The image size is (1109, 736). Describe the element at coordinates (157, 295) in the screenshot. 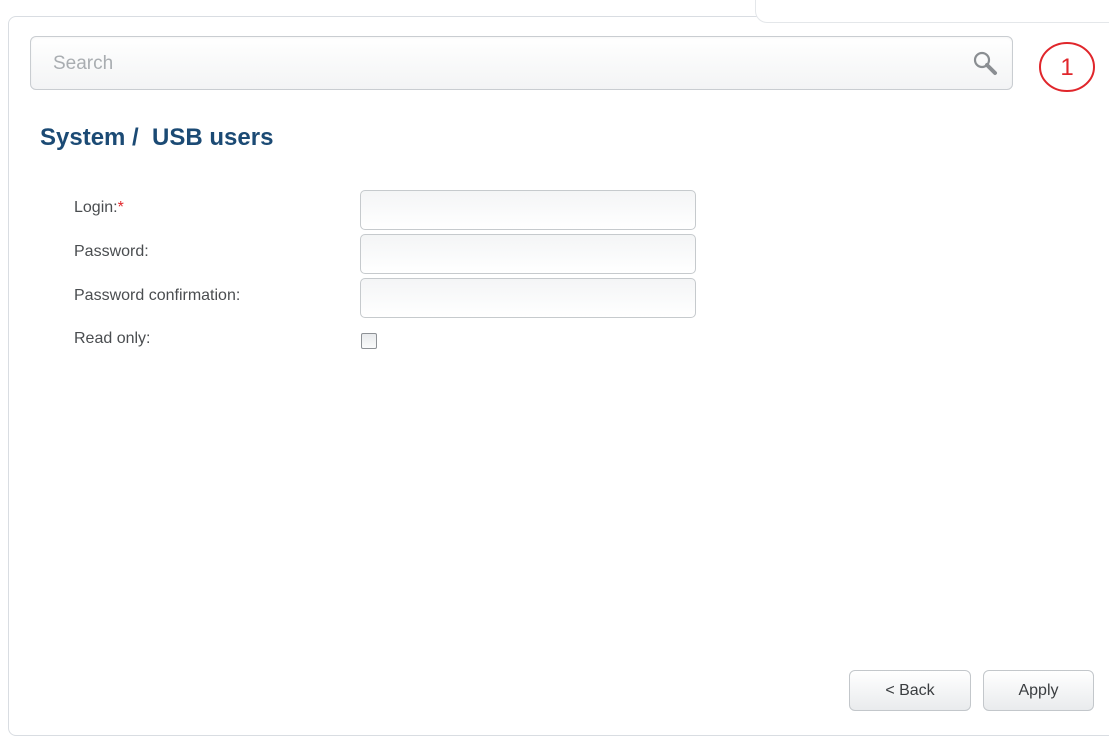

I see `password-confirmation-label: Password confirmation:` at that location.